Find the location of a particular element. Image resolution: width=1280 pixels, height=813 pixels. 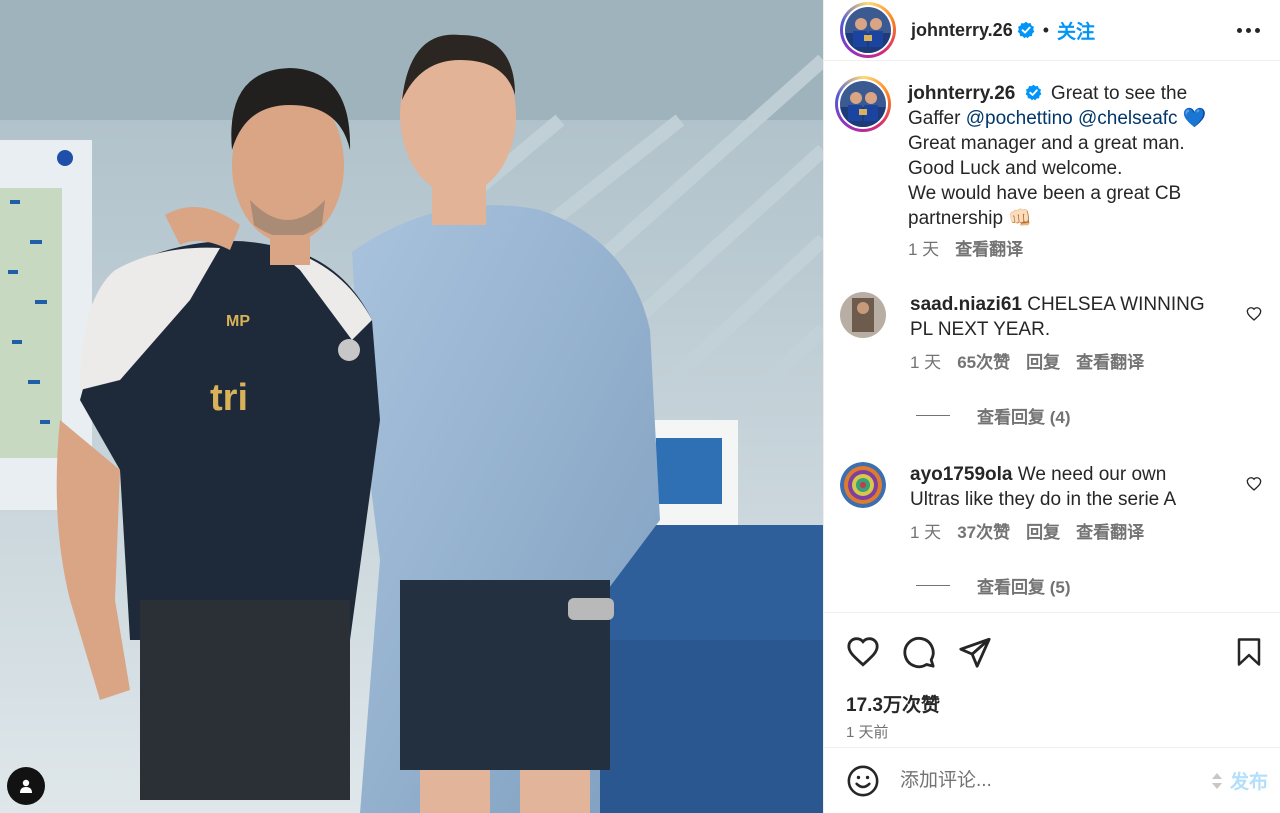

chevron-up-down-icon is located at coordinates (1216, 780).